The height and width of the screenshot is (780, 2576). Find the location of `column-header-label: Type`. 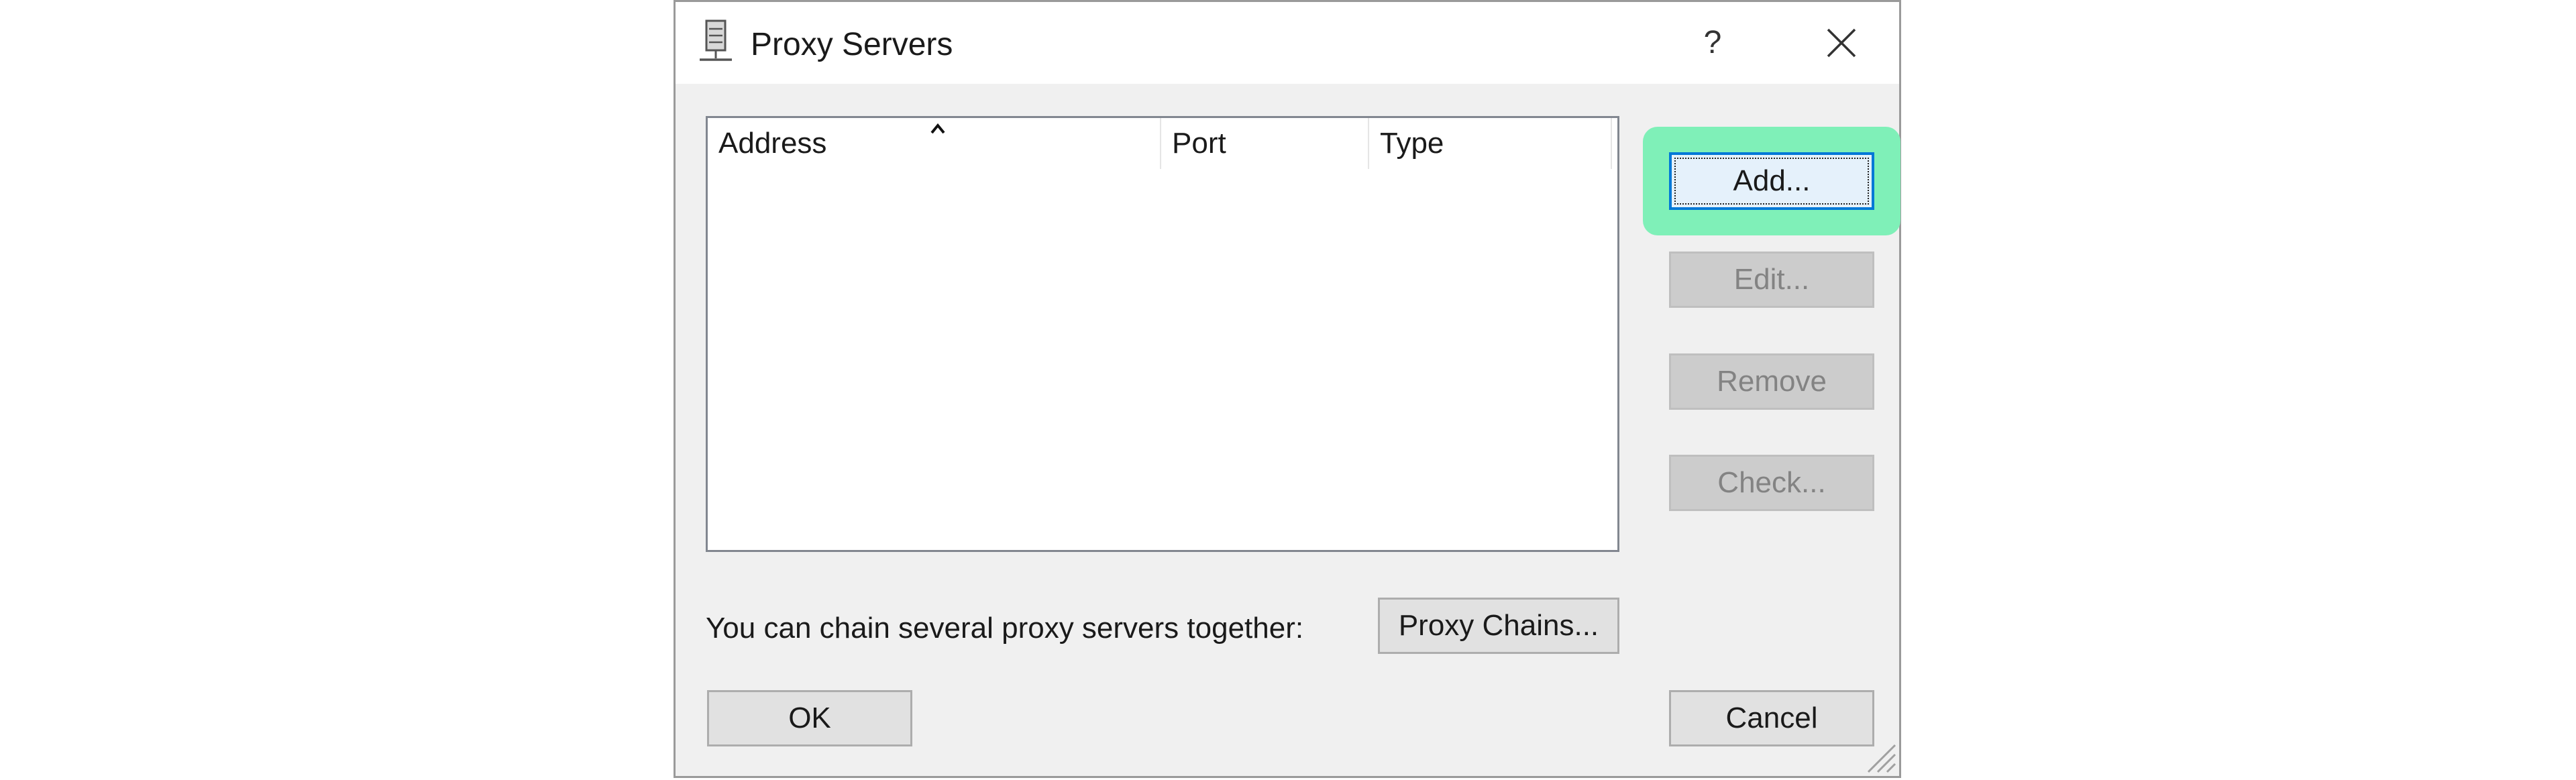

column-header-label: Type is located at coordinates (1412, 143).